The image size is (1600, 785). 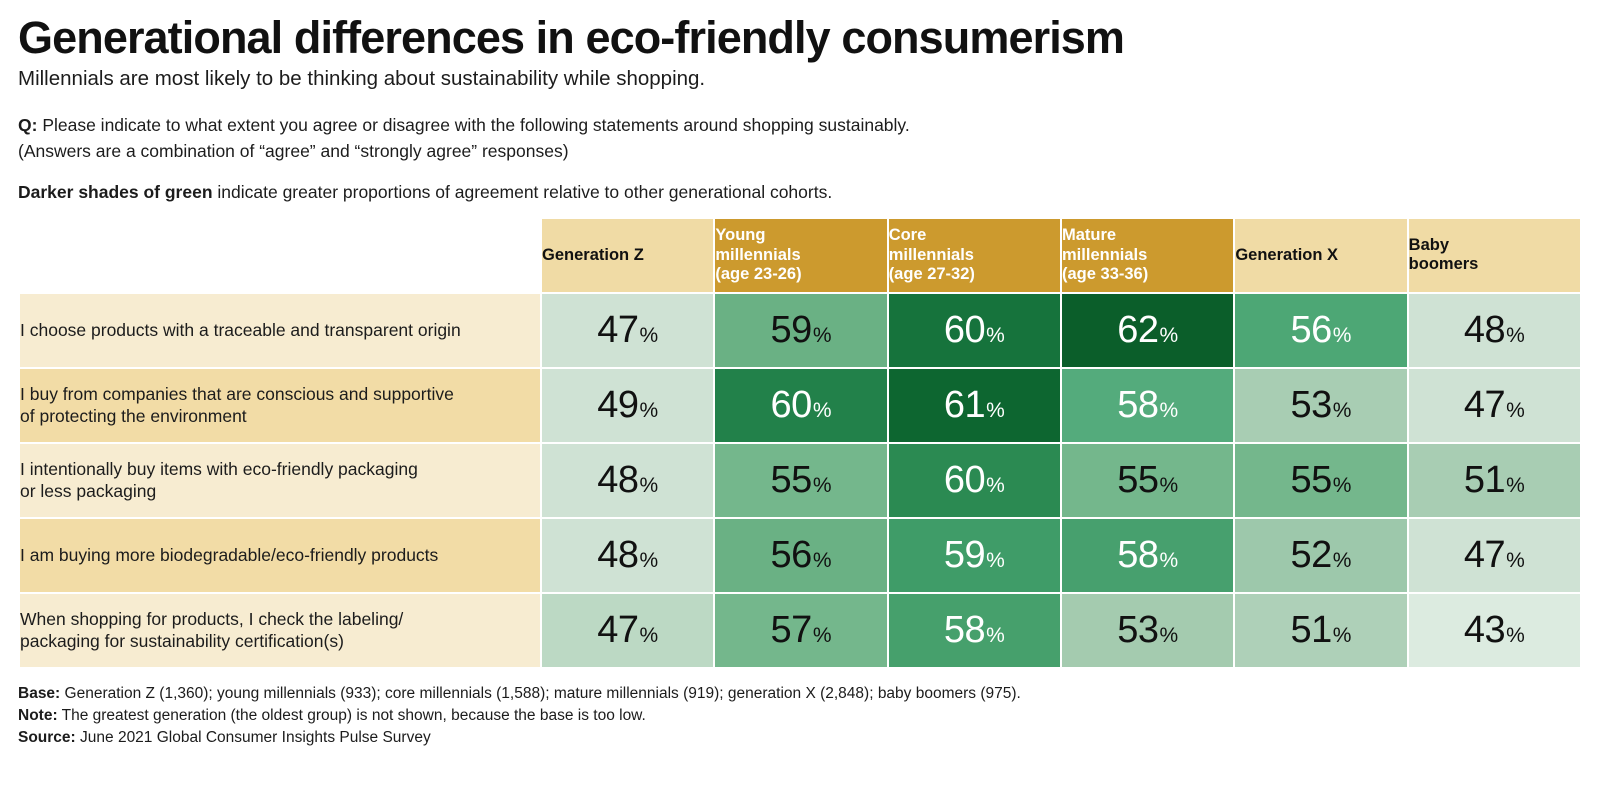 What do you see at coordinates (39, 693) in the screenshot?
I see `footer-base-label: Base:` at bounding box center [39, 693].